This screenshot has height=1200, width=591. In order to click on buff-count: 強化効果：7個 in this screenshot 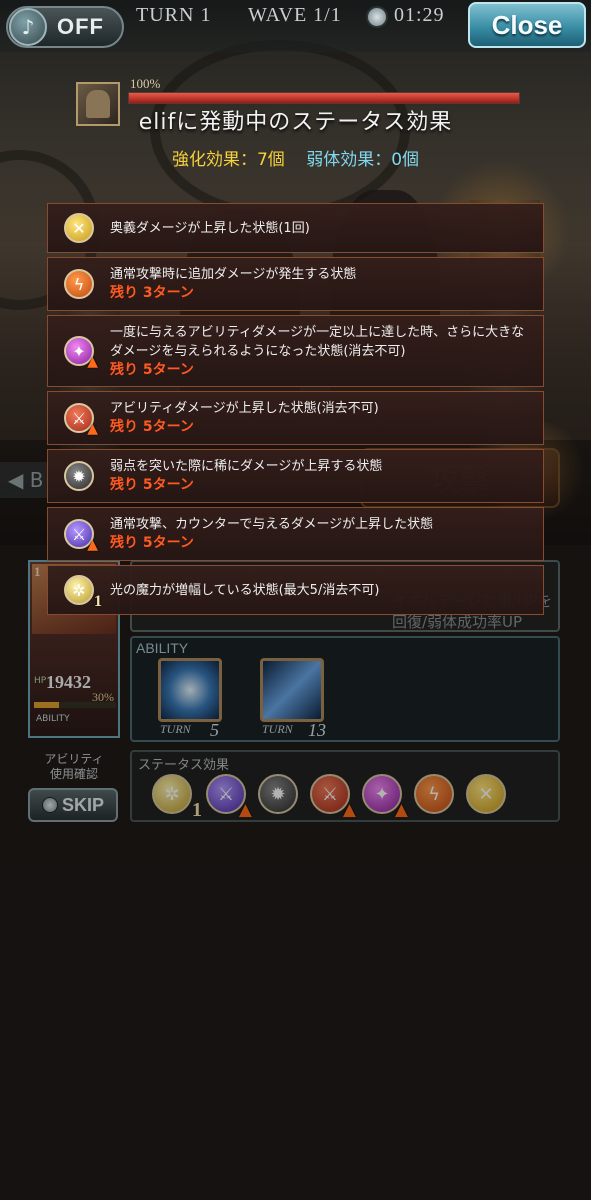, I will do `click(228, 160)`.